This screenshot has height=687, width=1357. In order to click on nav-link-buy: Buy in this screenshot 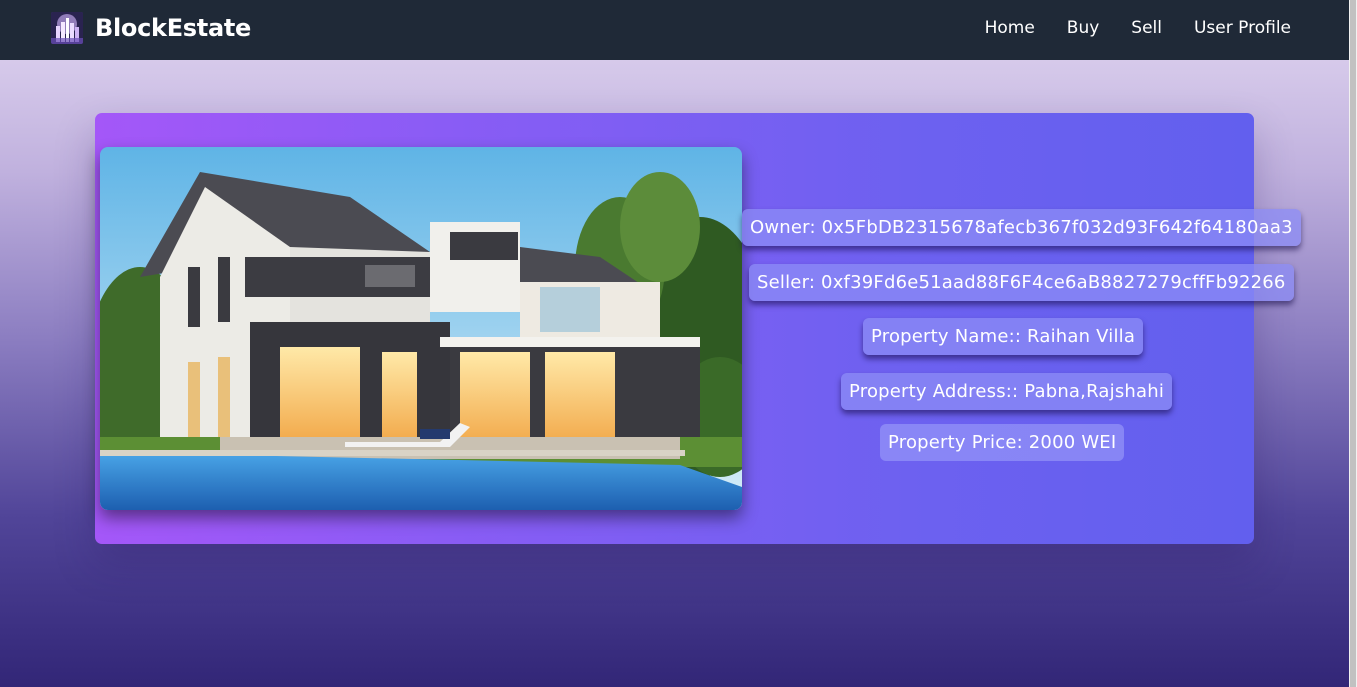, I will do `click(1083, 28)`.